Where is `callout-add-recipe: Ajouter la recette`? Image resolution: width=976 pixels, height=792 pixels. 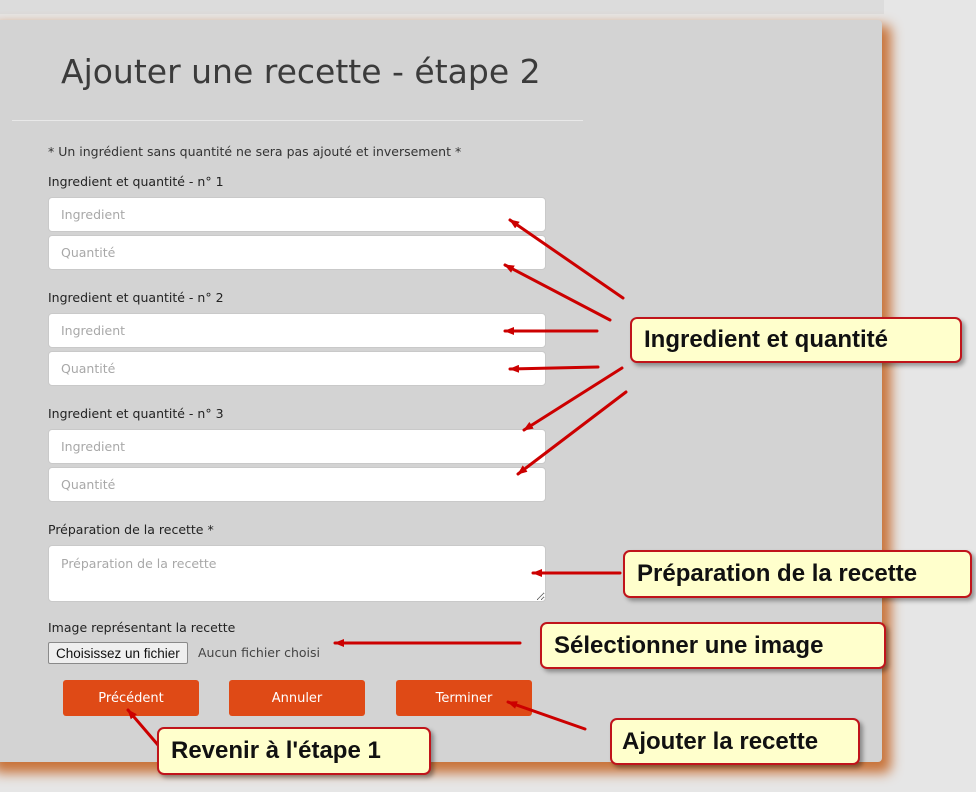 callout-add-recipe: Ajouter la recette is located at coordinates (735, 741).